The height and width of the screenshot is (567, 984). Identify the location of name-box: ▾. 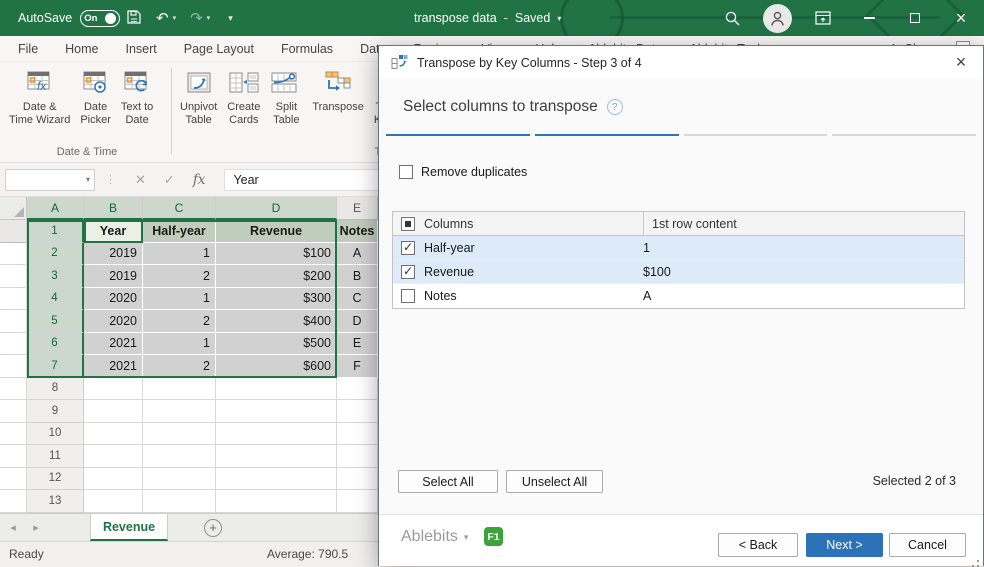
(50, 179).